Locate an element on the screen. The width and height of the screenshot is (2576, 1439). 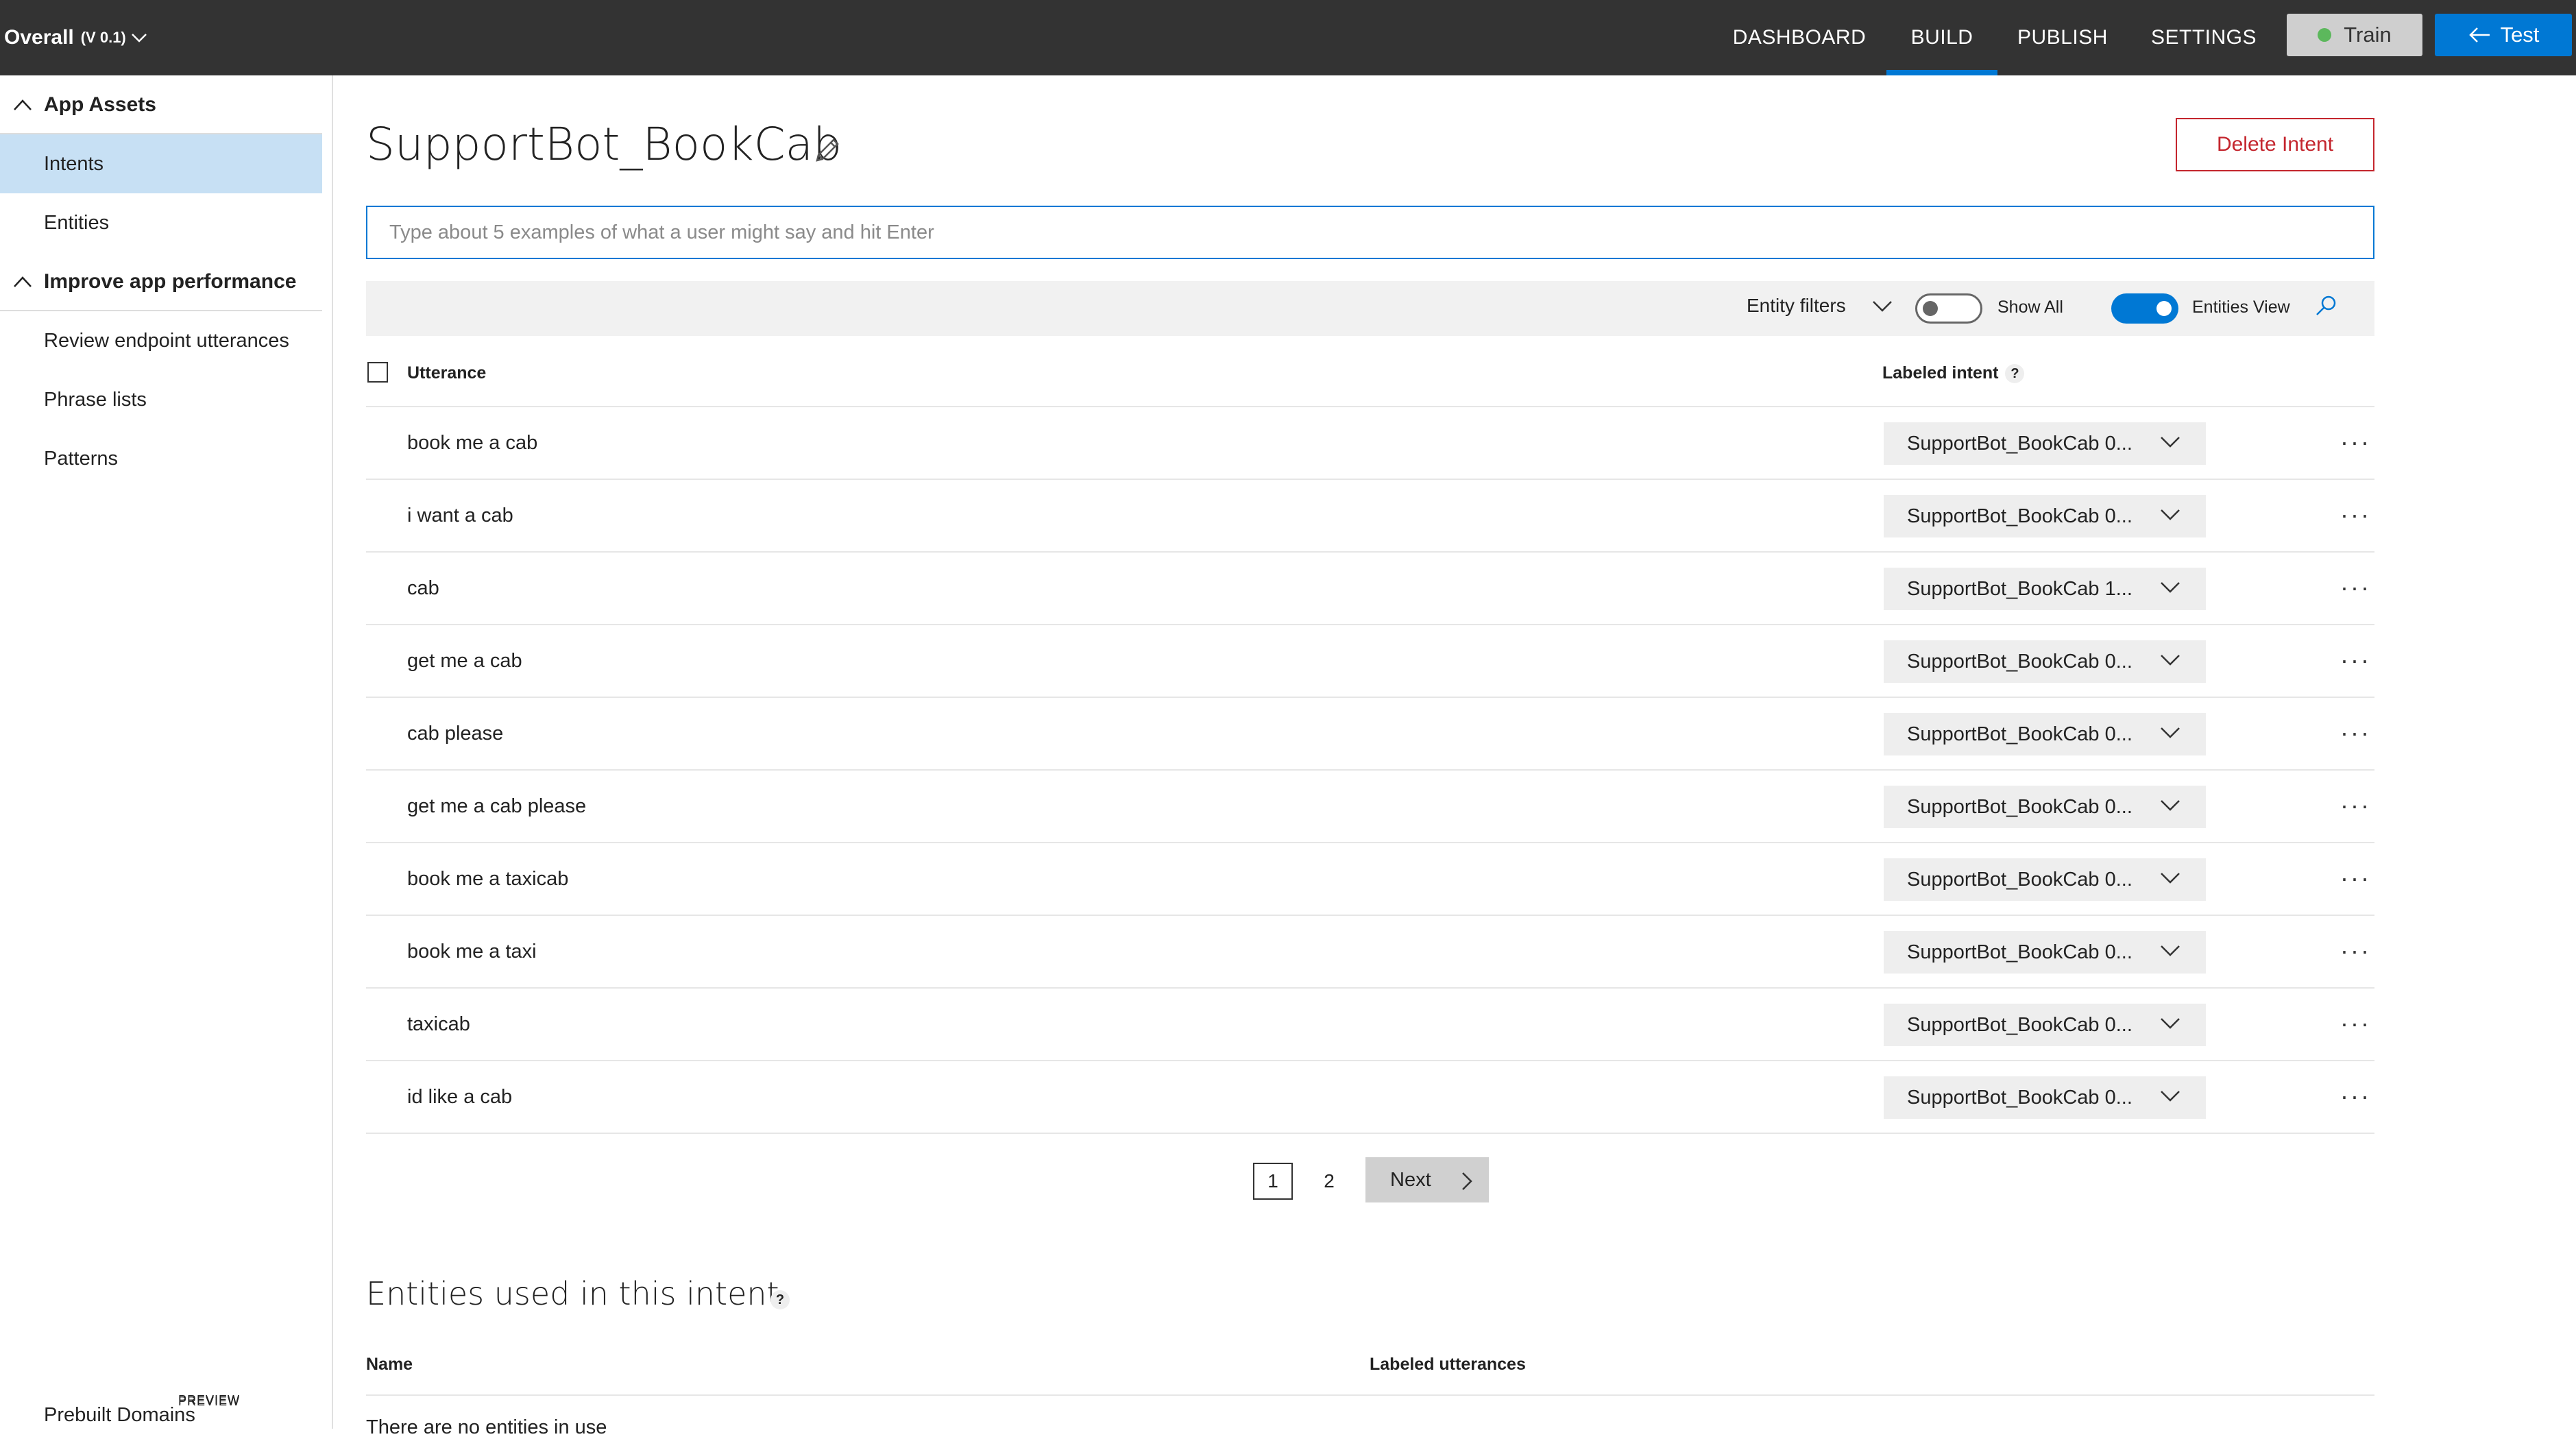
tab-publish: PUBLISH is located at coordinates (2062, 37).